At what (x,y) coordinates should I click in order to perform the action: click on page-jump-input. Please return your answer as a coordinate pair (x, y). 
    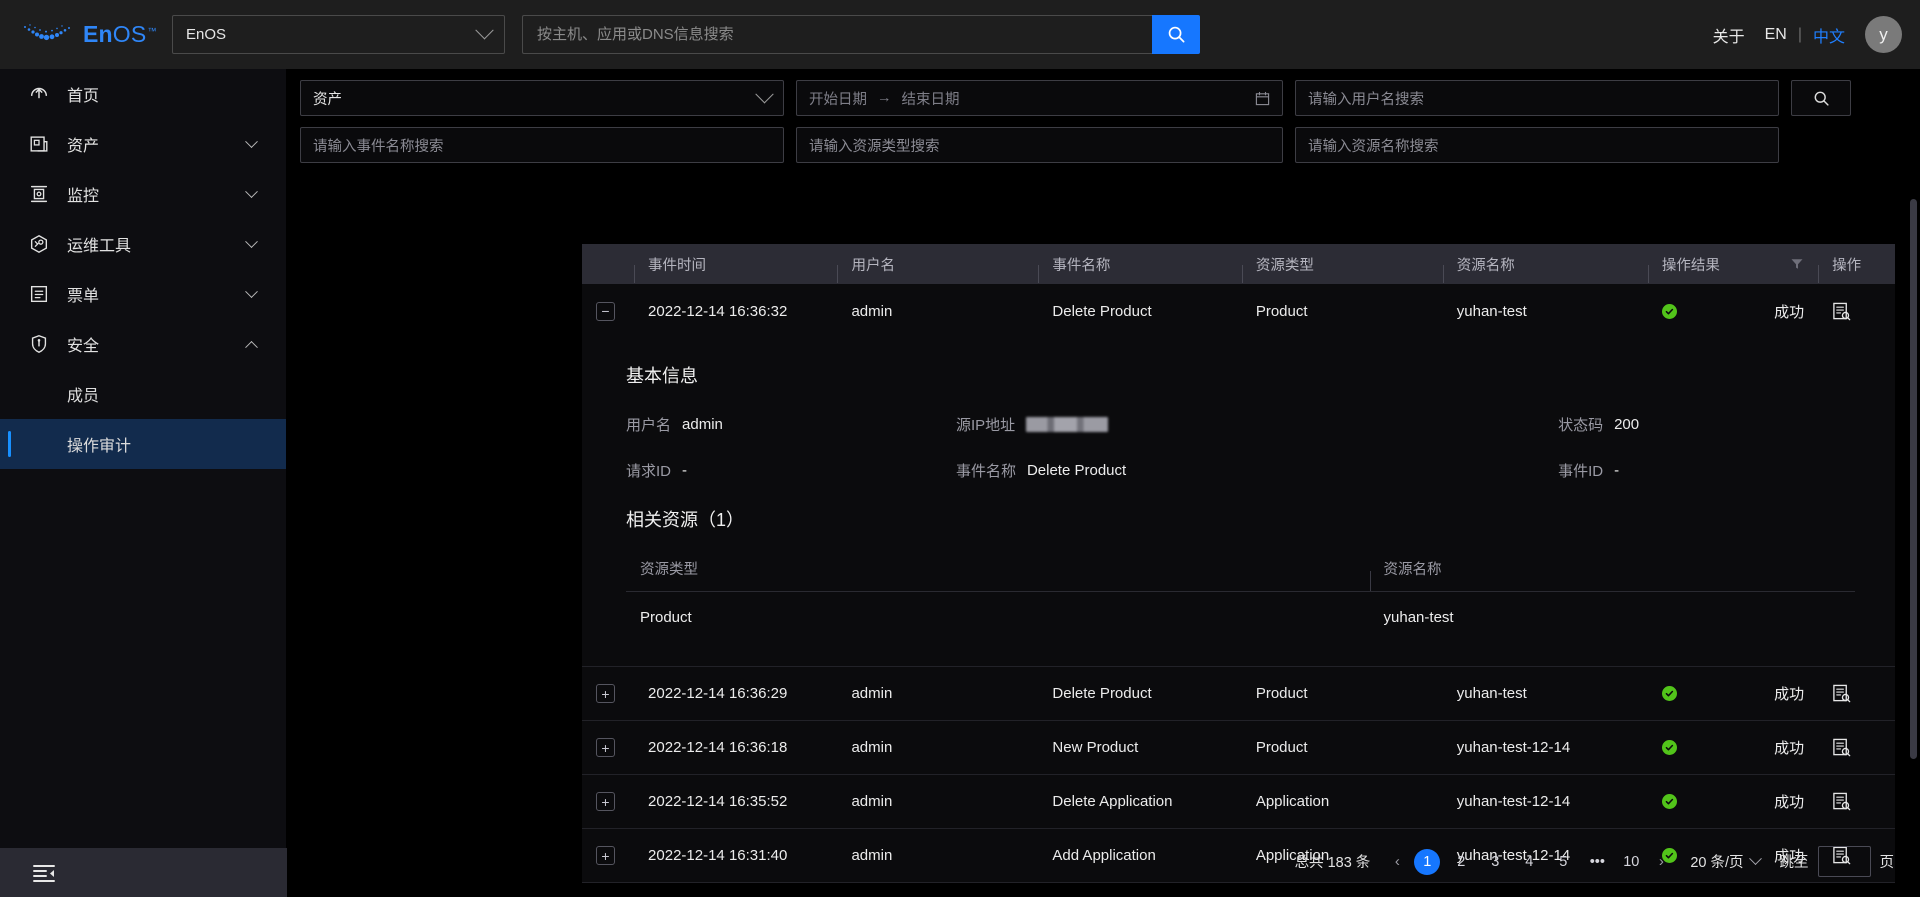
    Looking at the image, I should click on (1844, 861).